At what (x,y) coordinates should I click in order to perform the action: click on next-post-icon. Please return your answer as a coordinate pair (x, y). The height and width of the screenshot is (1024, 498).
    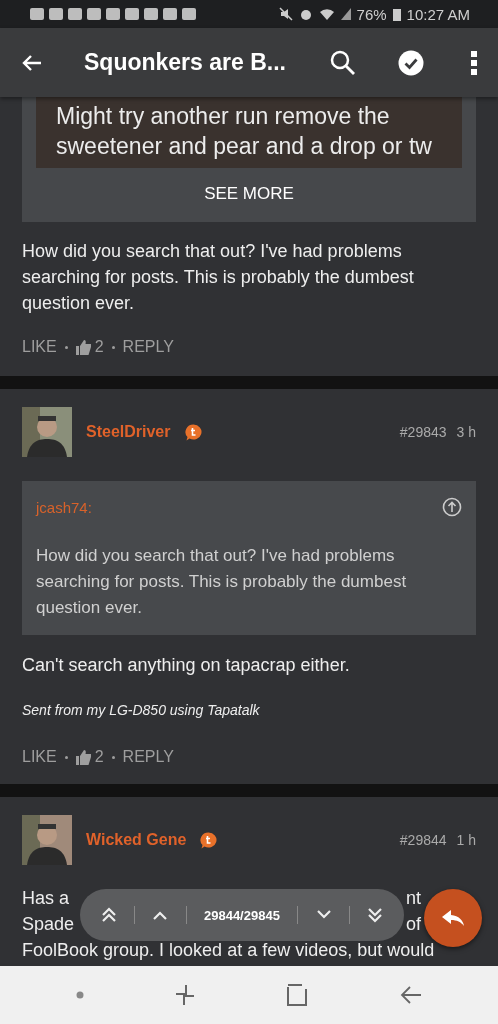
    Looking at the image, I should click on (323, 915).